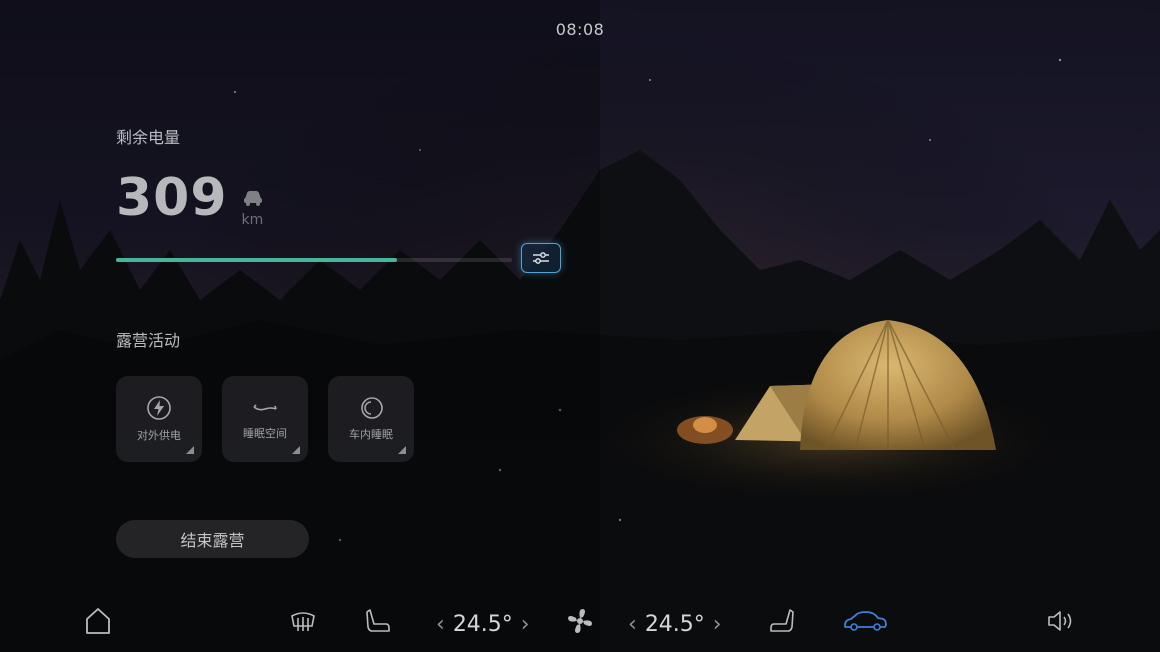 The width and height of the screenshot is (1160, 652). I want to click on volume-icon, so click(1060, 621).